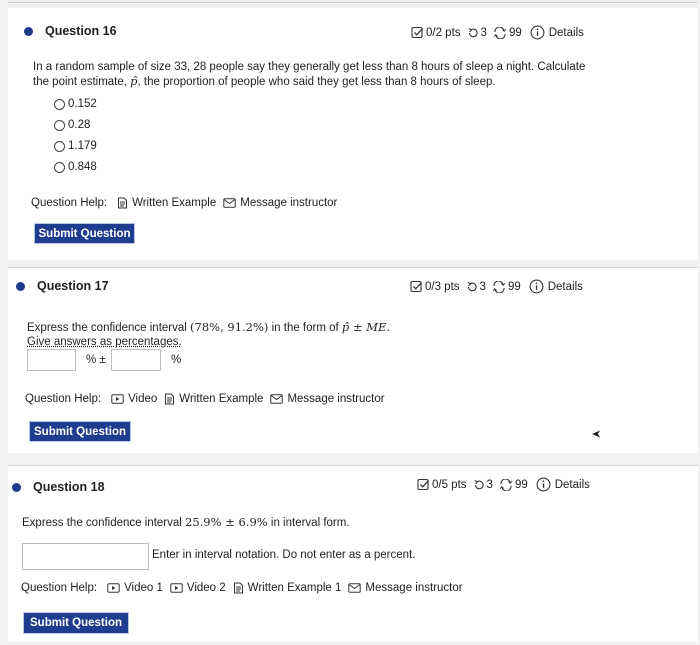 This screenshot has width=700, height=645. Describe the element at coordinates (134, 81) in the screenshot. I see `p-hat-symbol: p̂` at that location.